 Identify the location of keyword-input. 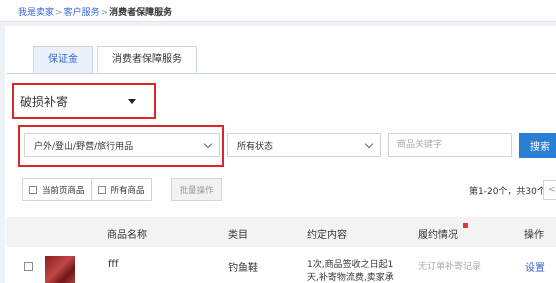
(450, 145).